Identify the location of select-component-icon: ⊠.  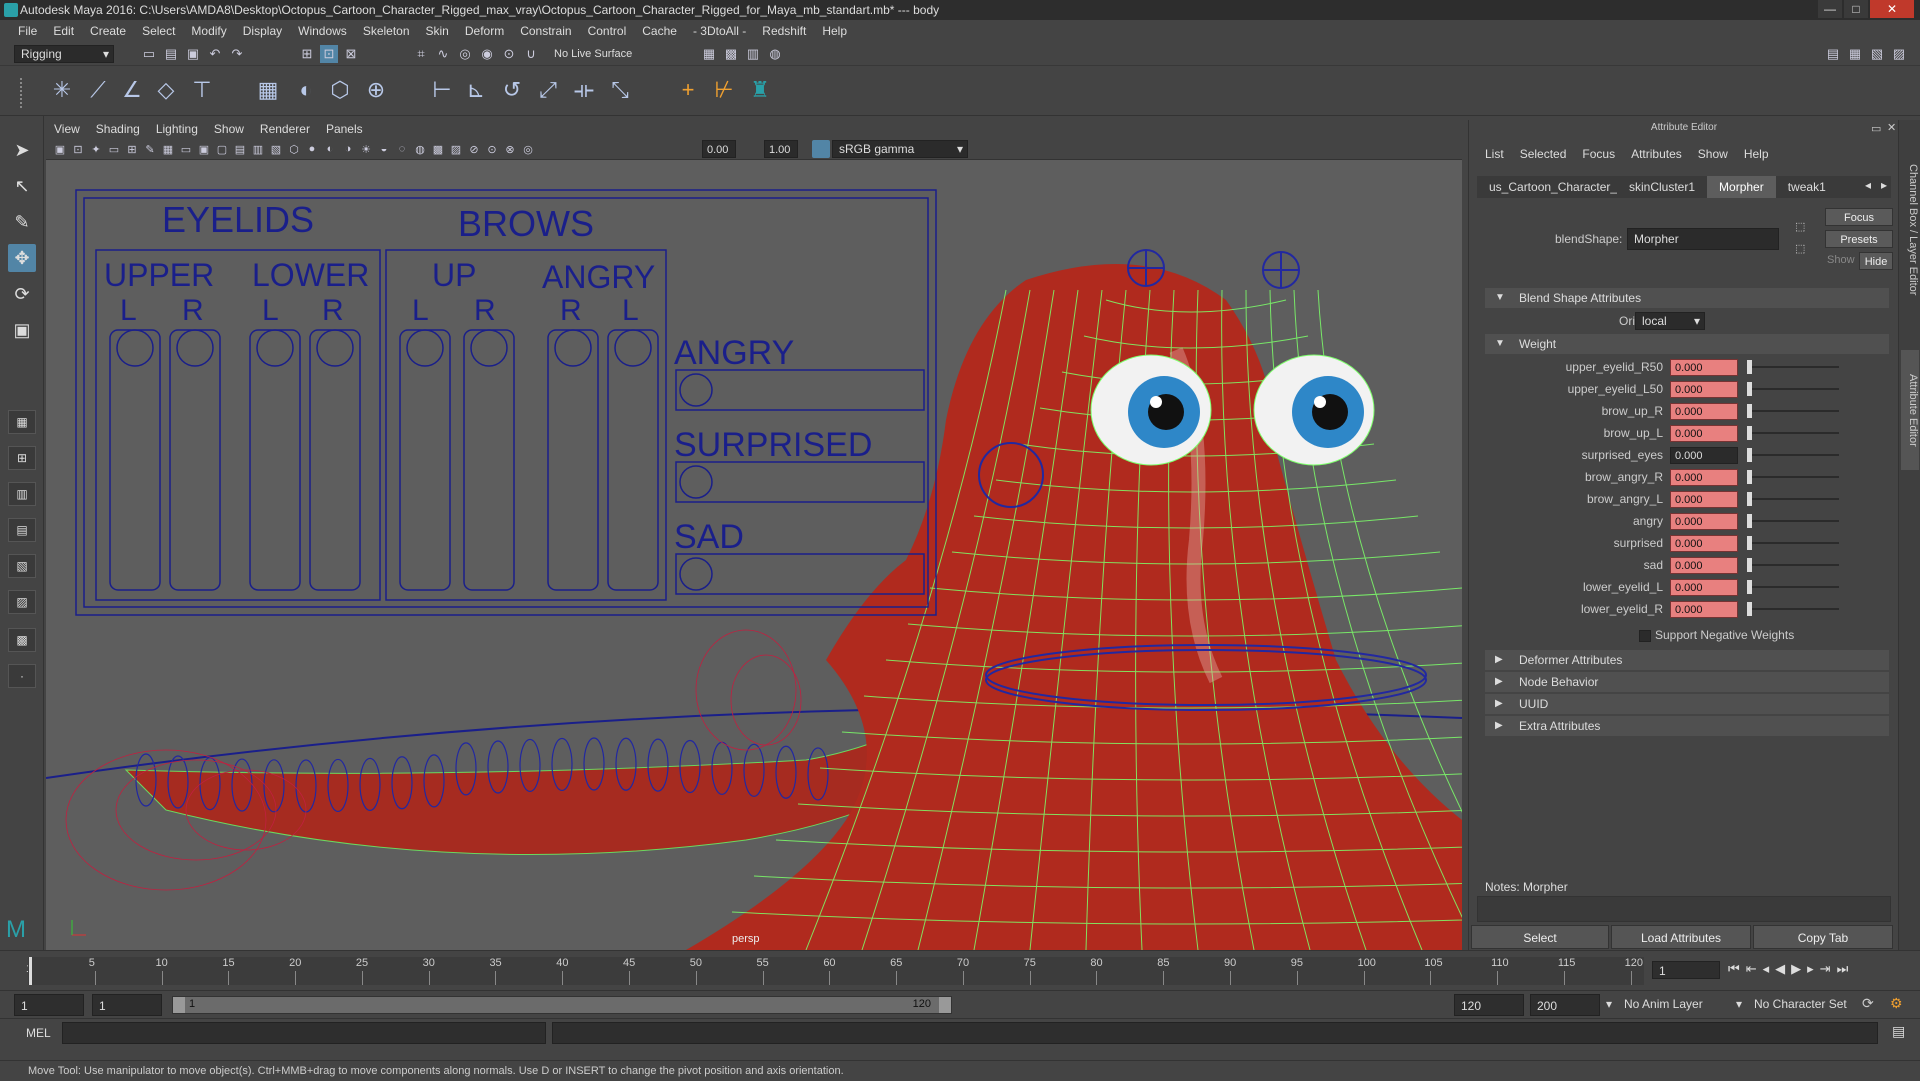
(351, 54).